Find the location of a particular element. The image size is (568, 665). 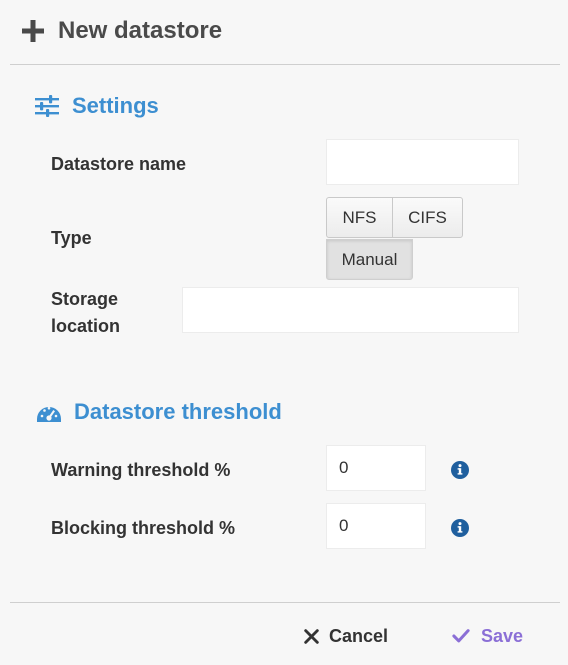

storage-location-label: Storage location is located at coordinates (85, 313).